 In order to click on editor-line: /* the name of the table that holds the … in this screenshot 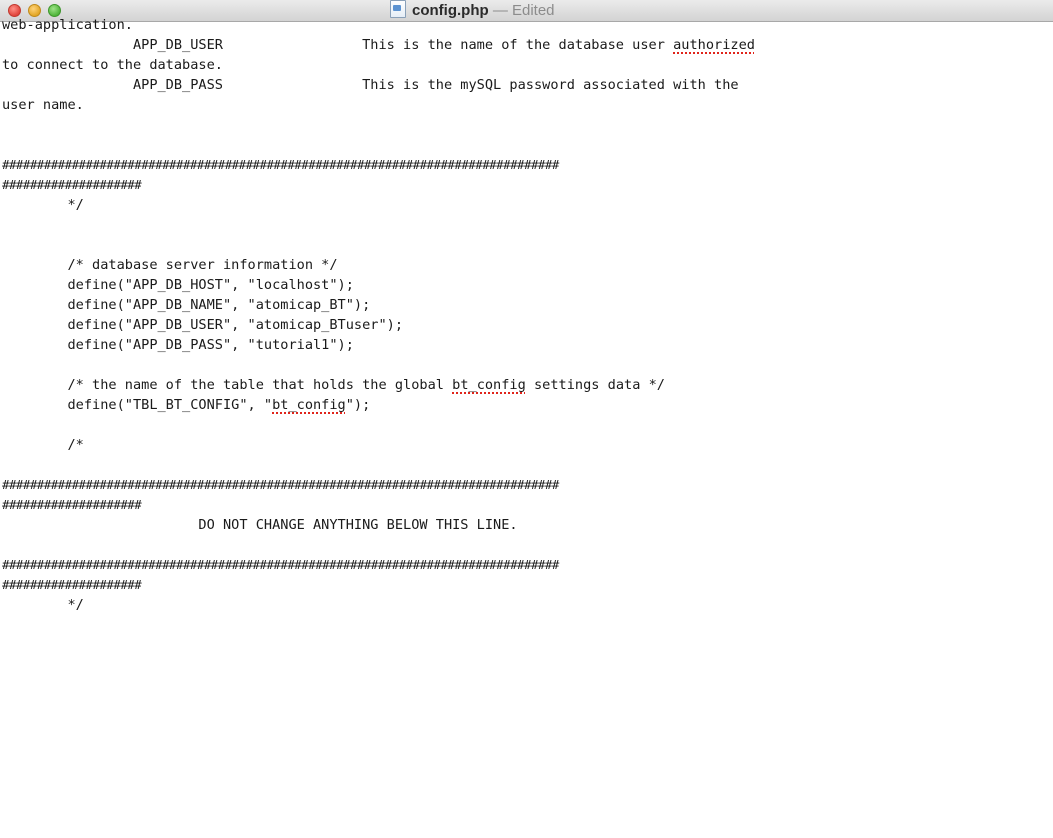, I will do `click(333, 385)`.